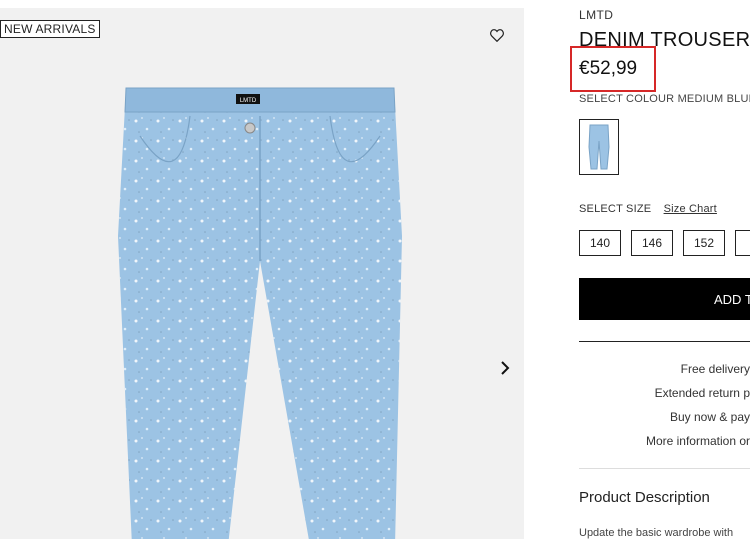  I want to click on colour-swatch, so click(599, 147).